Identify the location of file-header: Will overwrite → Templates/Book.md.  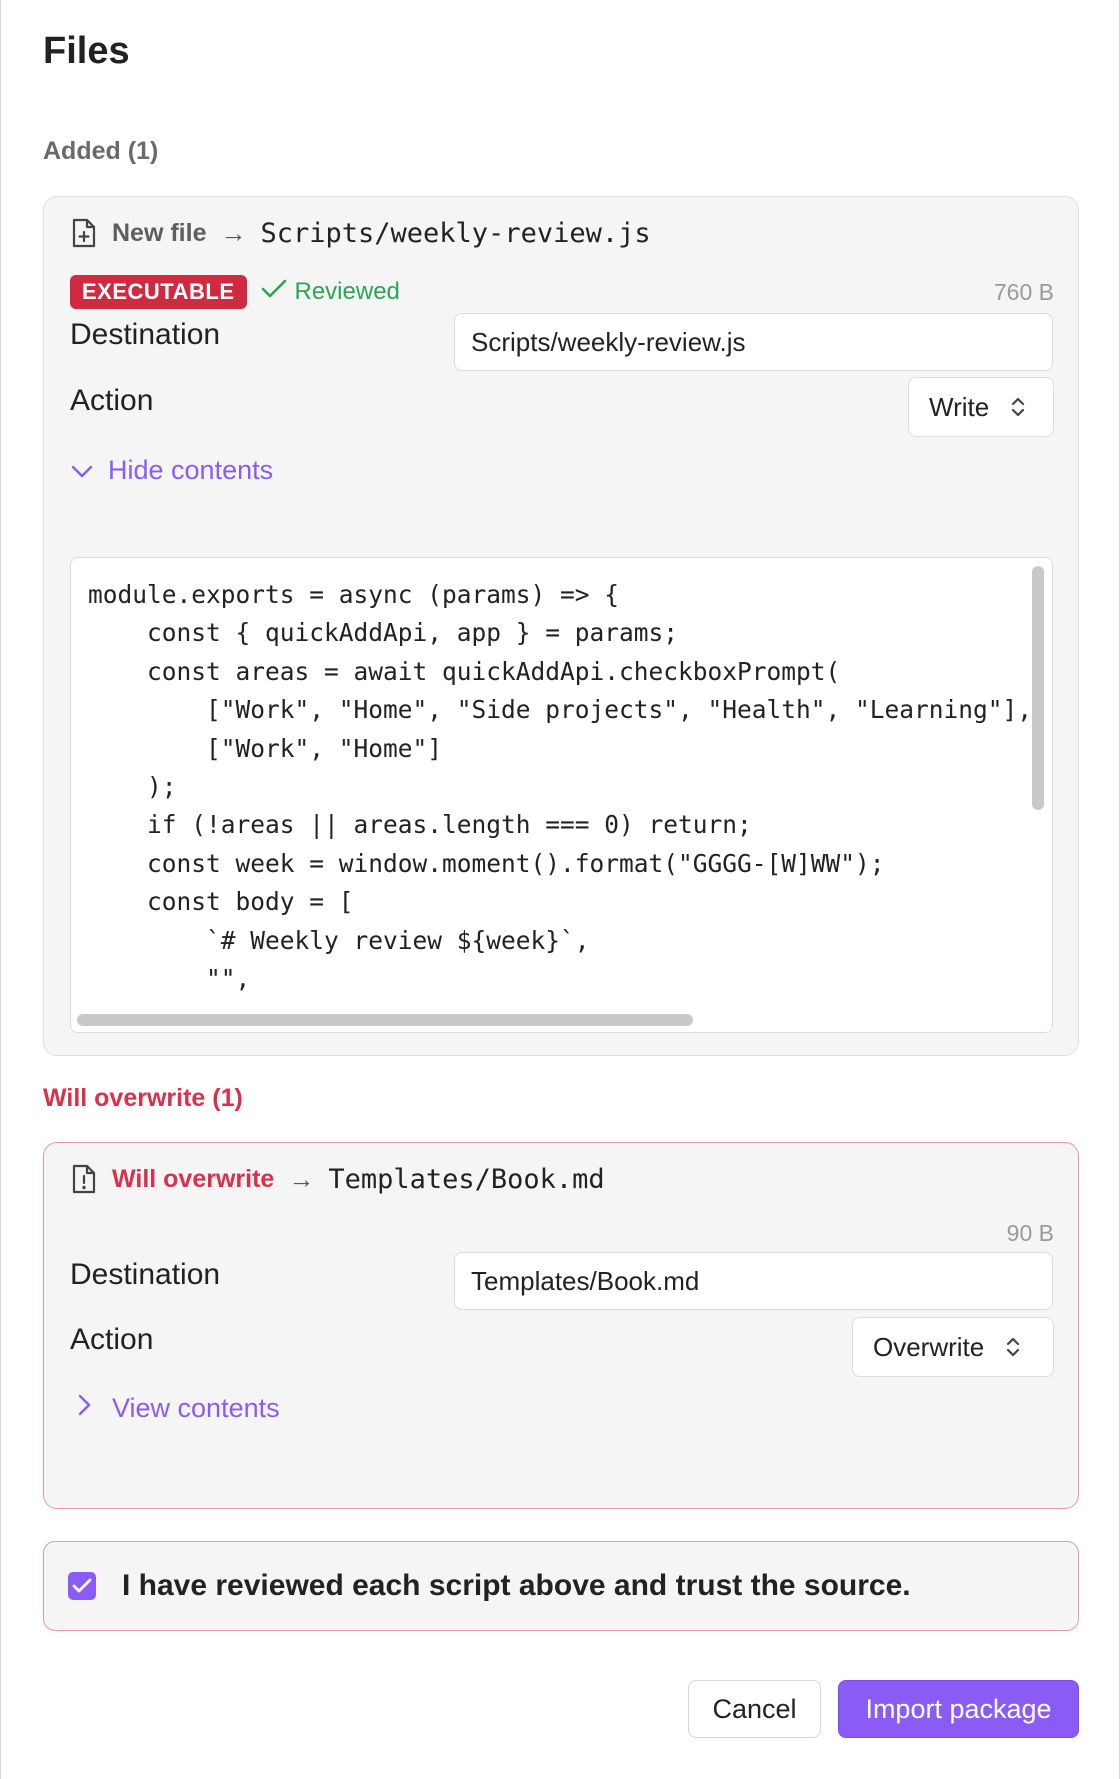
(337, 1179).